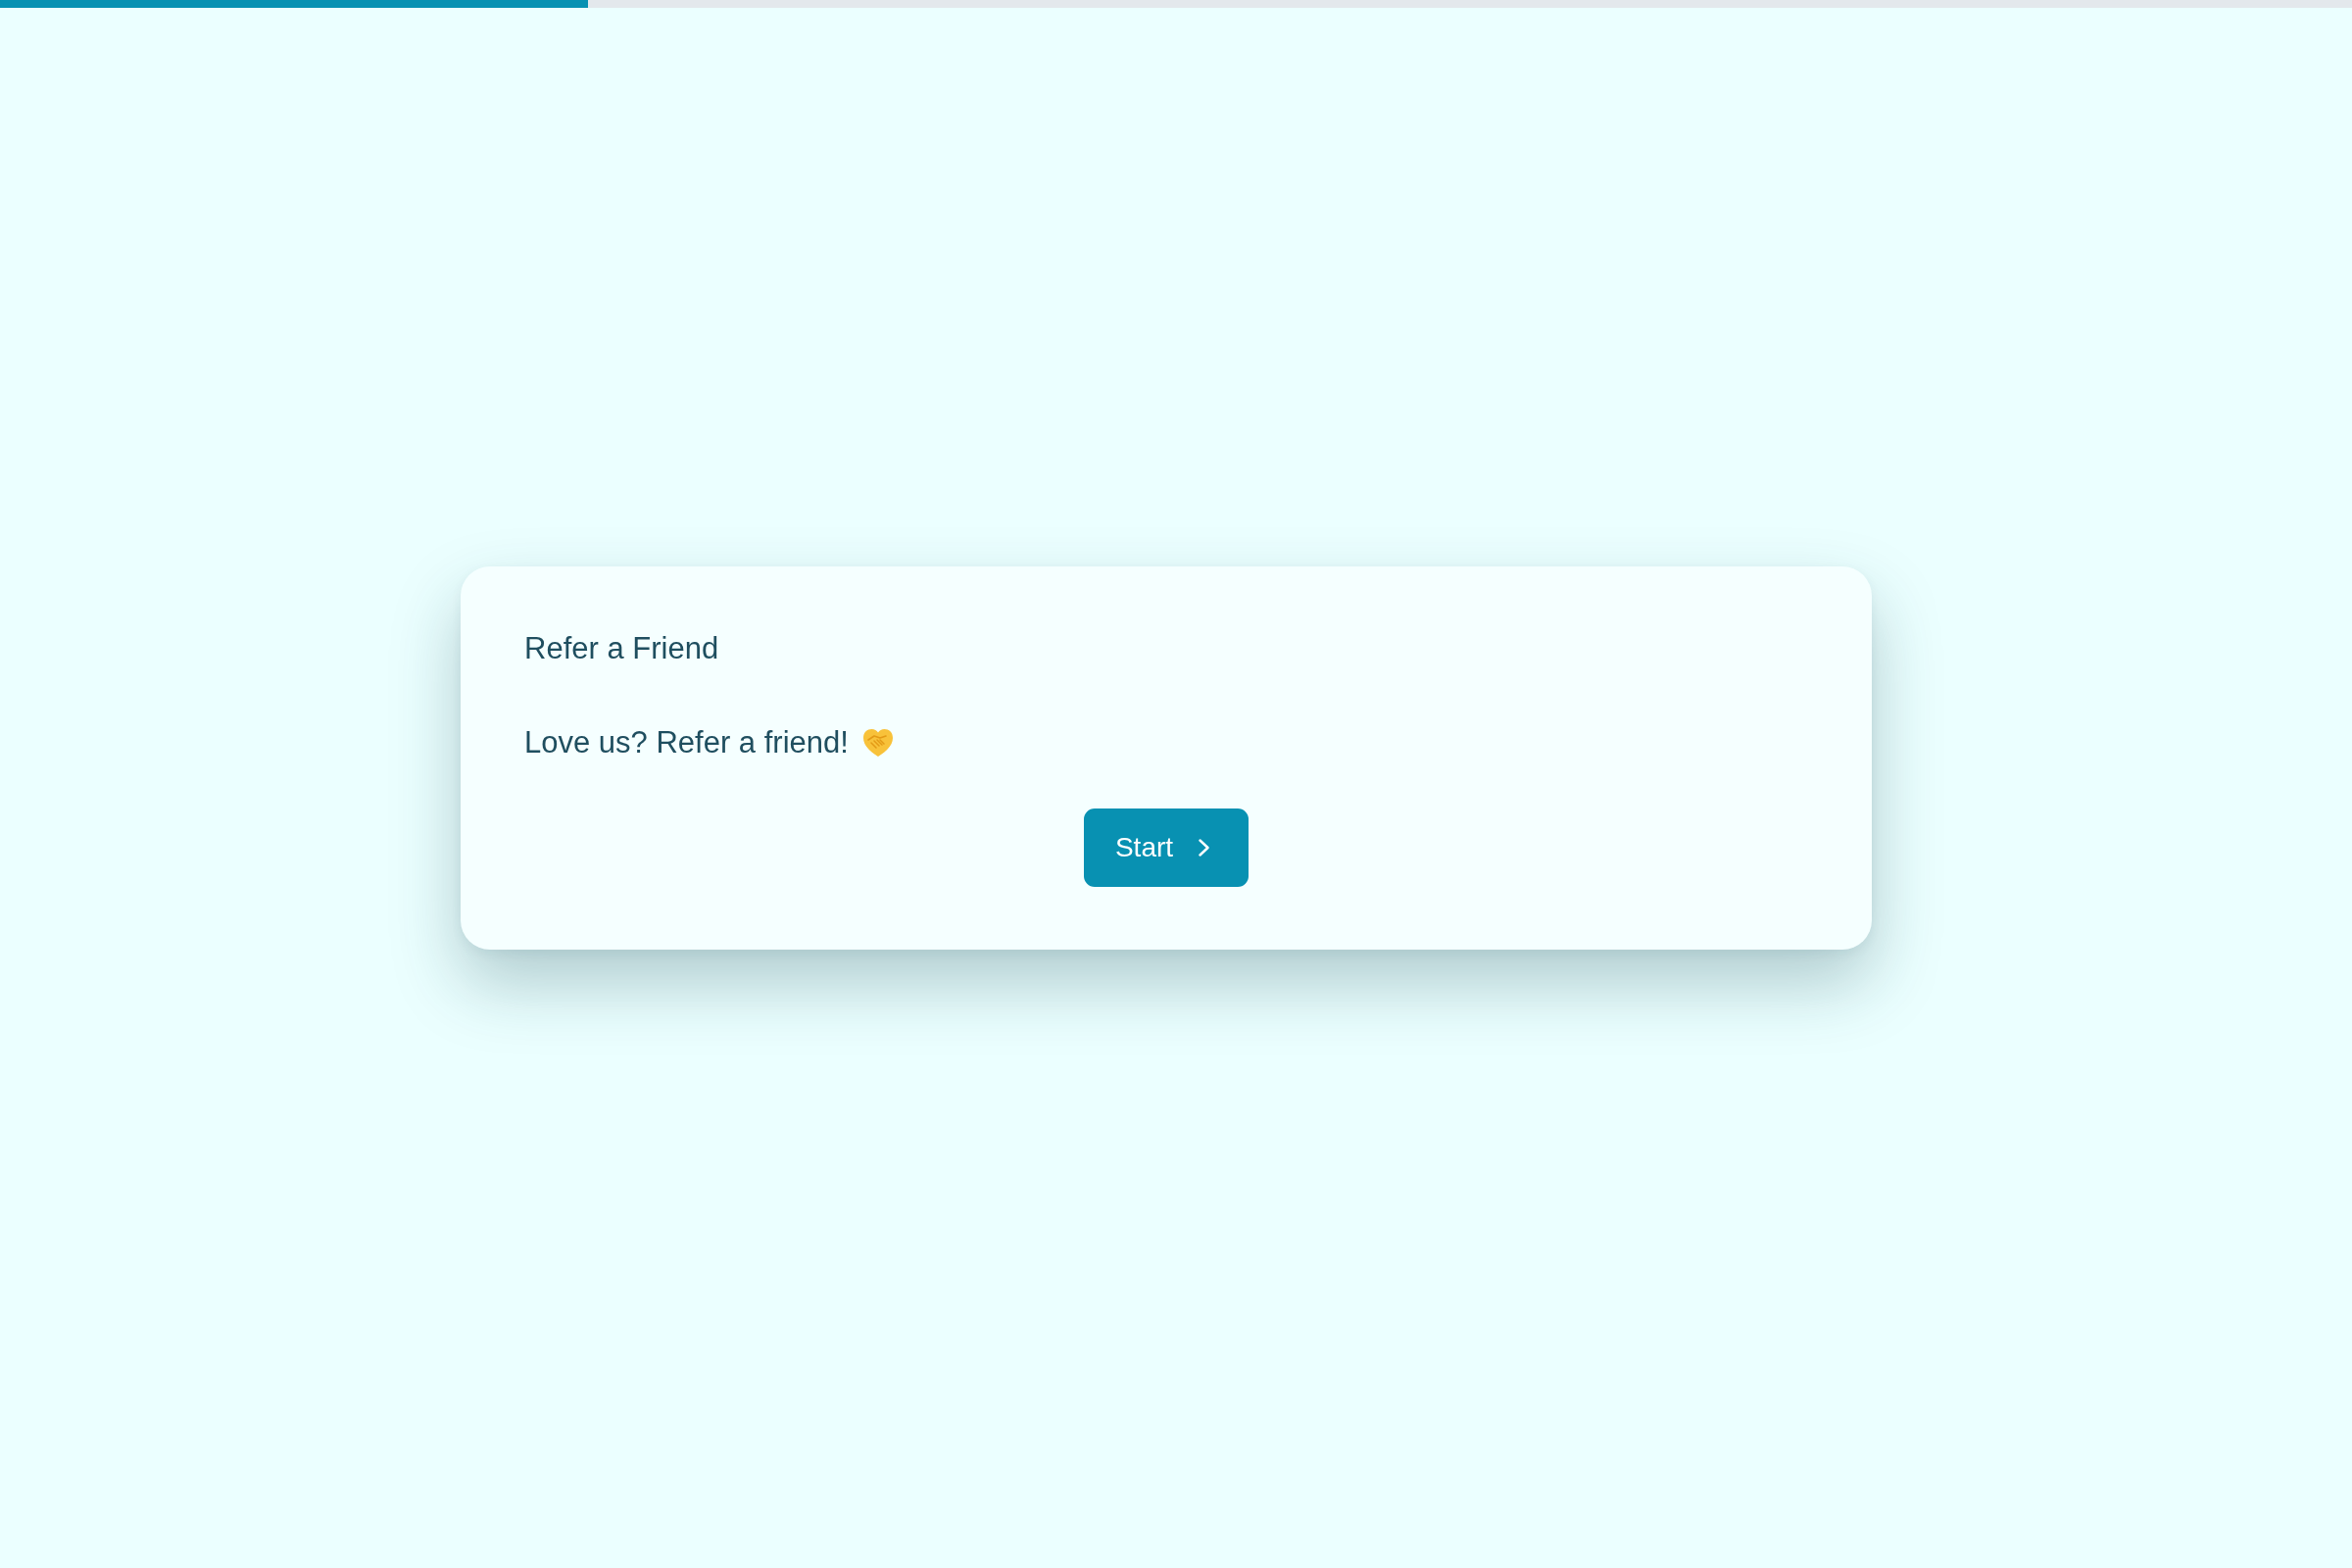  What do you see at coordinates (1166, 847) in the screenshot?
I see `start-button: Start` at bounding box center [1166, 847].